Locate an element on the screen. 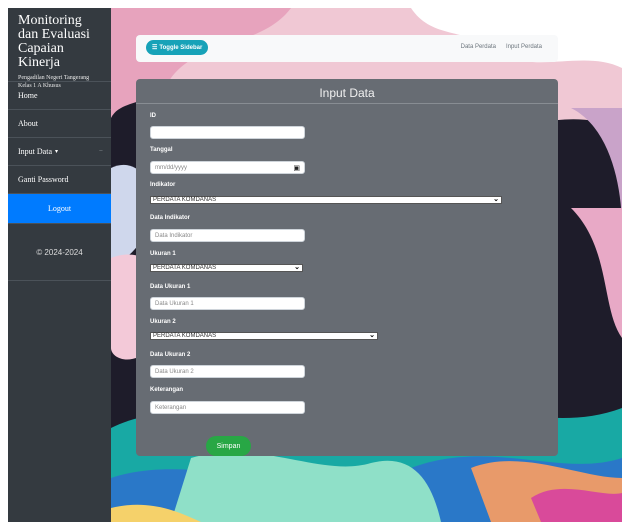 Image resolution: width=630 pixels, height=522 pixels. keterangan-label: Keterangan is located at coordinates (167, 390).